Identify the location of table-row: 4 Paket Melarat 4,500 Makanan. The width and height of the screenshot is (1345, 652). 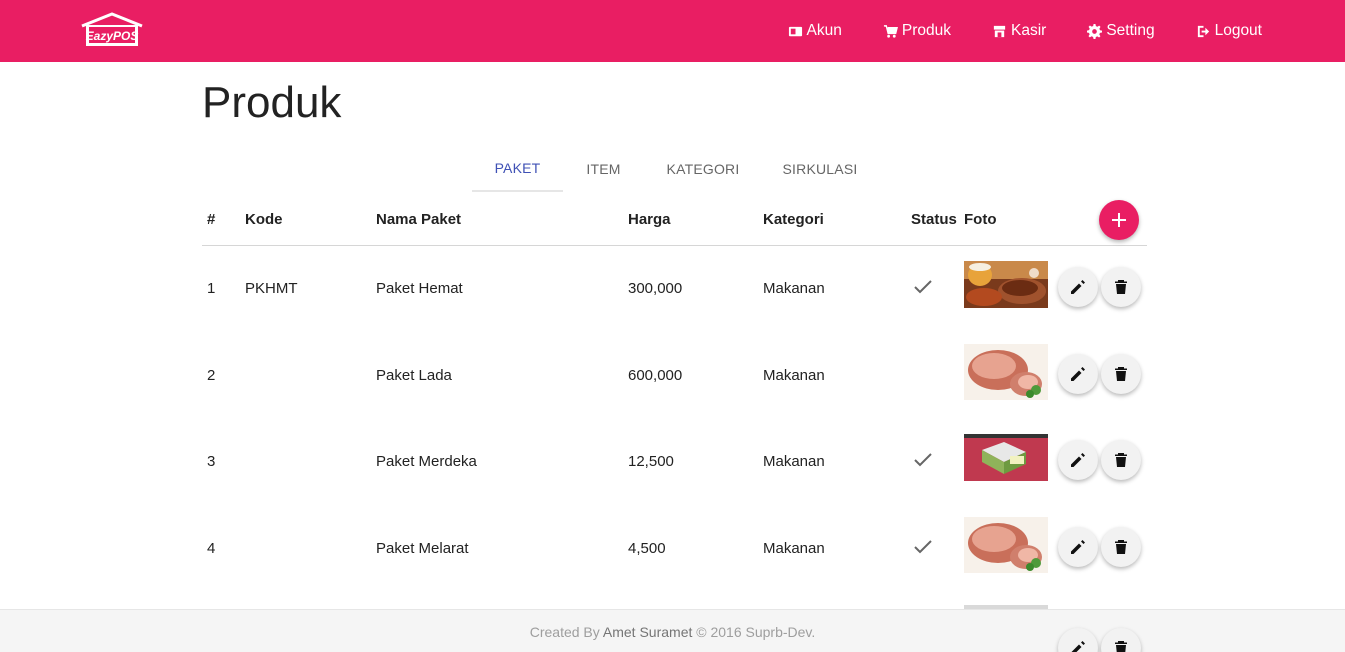
(674, 549).